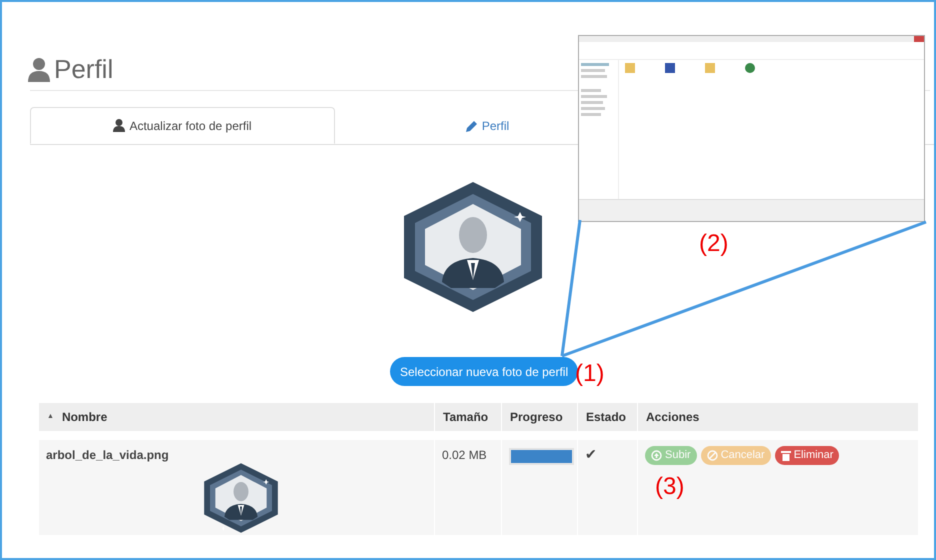 The height and width of the screenshot is (560, 936). Describe the element at coordinates (85, 417) in the screenshot. I see `column-header: Nombre` at that location.